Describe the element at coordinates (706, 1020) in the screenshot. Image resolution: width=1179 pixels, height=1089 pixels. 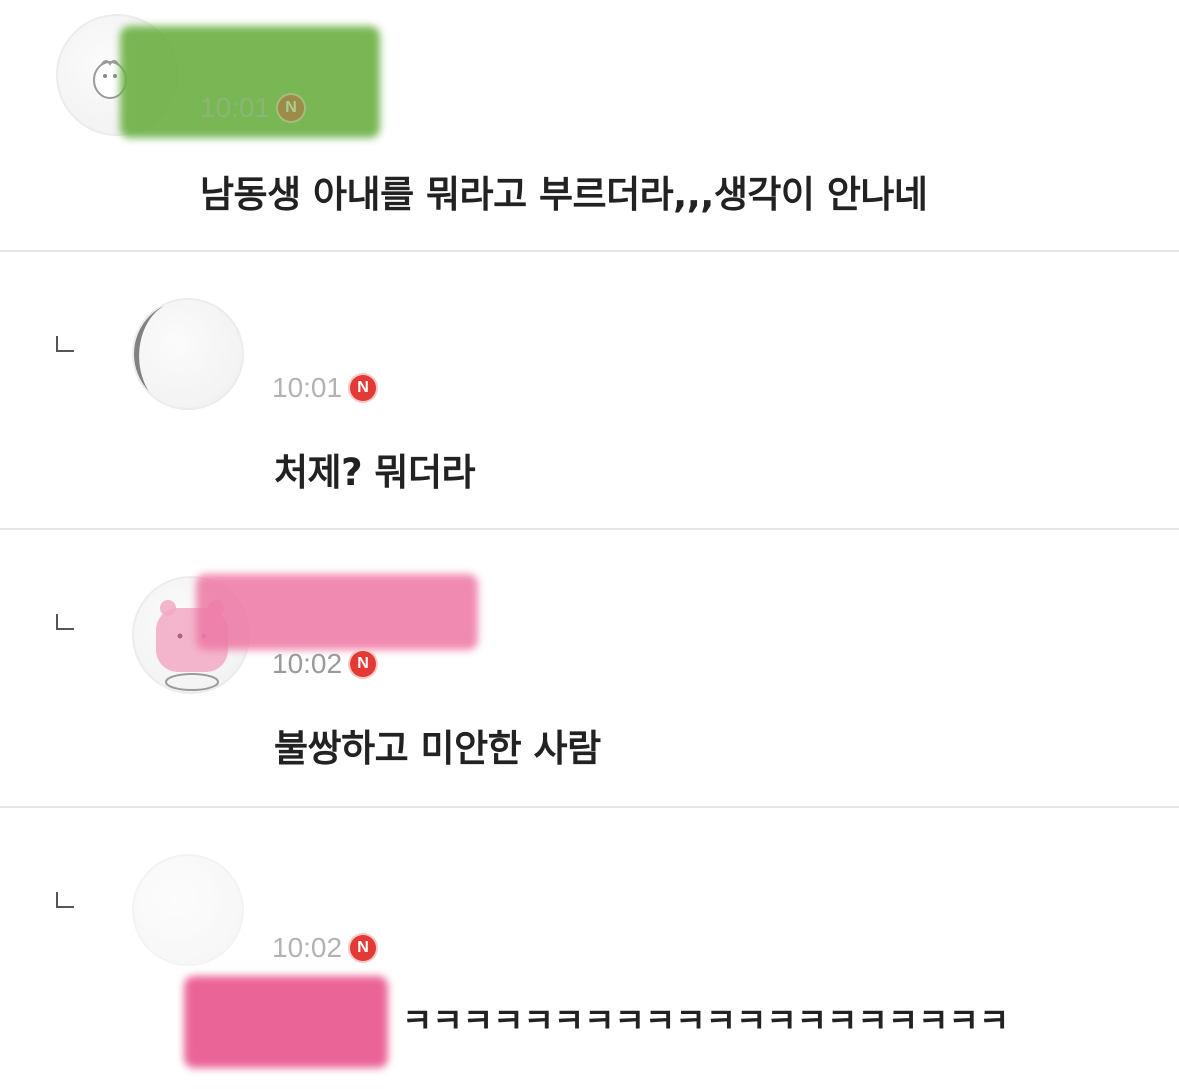
I see `comment-text: ㅋㅋㅋㅋㅋㅋㅋㅋㅋㅋㅋㅋㅋㅋㅋㅋㅋㅋㅋㅋ` at that location.